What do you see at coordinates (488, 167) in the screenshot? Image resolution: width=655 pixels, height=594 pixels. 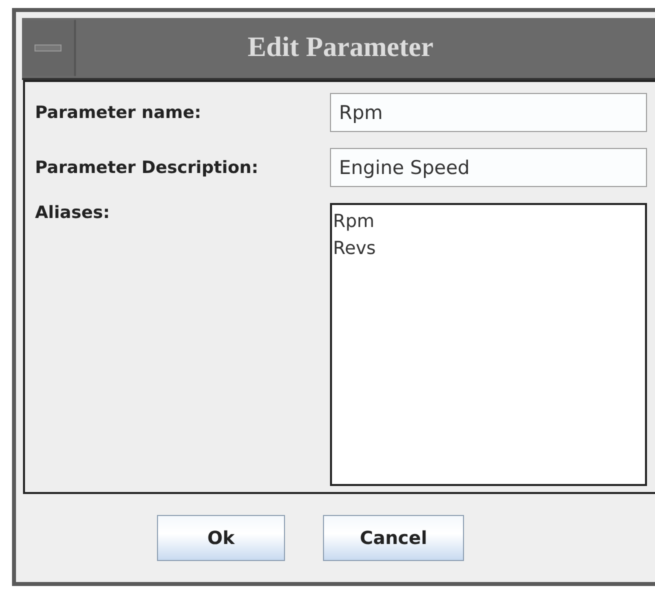 I see `input-field: Engine Speed` at bounding box center [488, 167].